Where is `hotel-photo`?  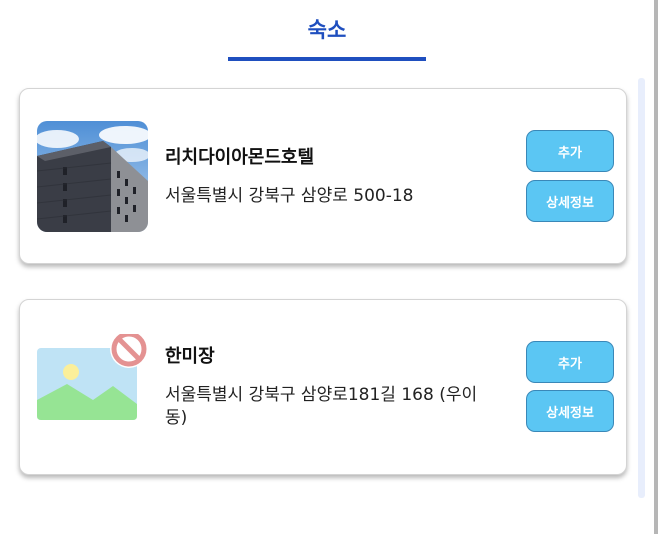
hotel-photo is located at coordinates (92, 176).